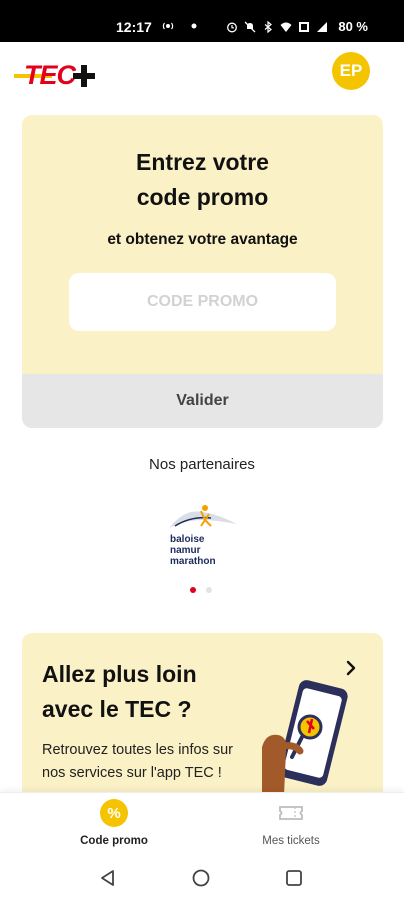 The height and width of the screenshot is (900, 404). What do you see at coordinates (50, 75) in the screenshot?
I see `svg-text: TEC` at bounding box center [50, 75].